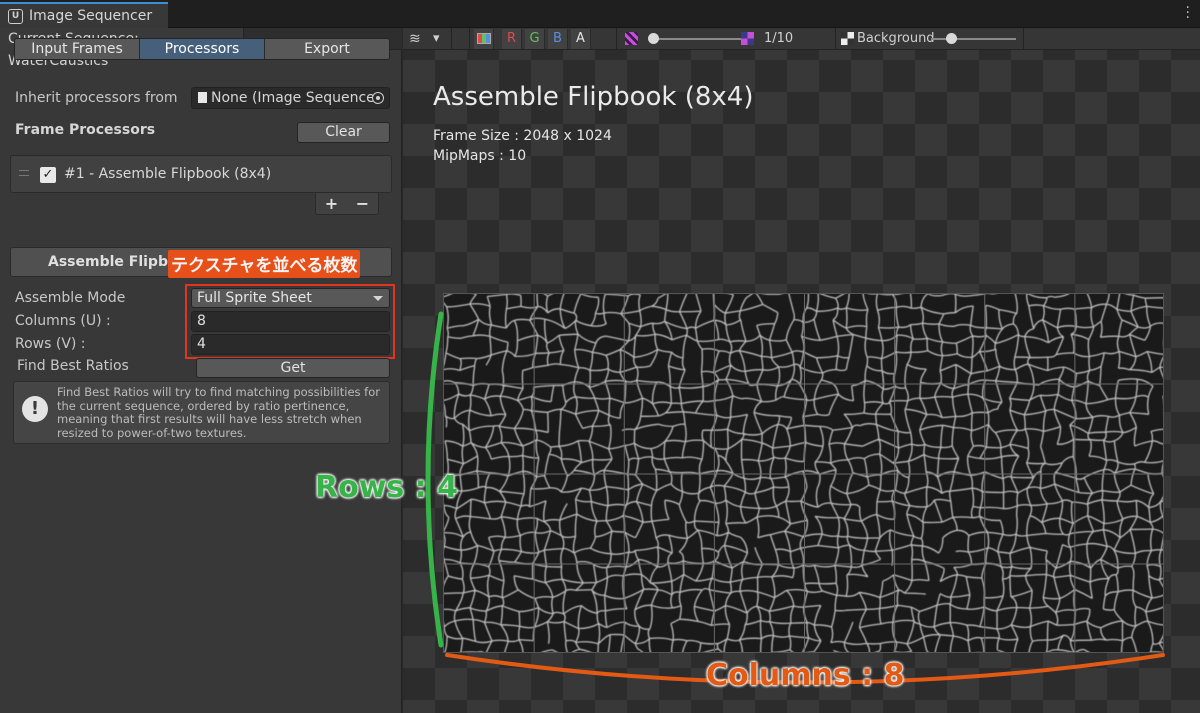 This screenshot has height=713, width=1200. What do you see at coordinates (362, 203) in the screenshot?
I see `remove-processor-button: −` at bounding box center [362, 203].